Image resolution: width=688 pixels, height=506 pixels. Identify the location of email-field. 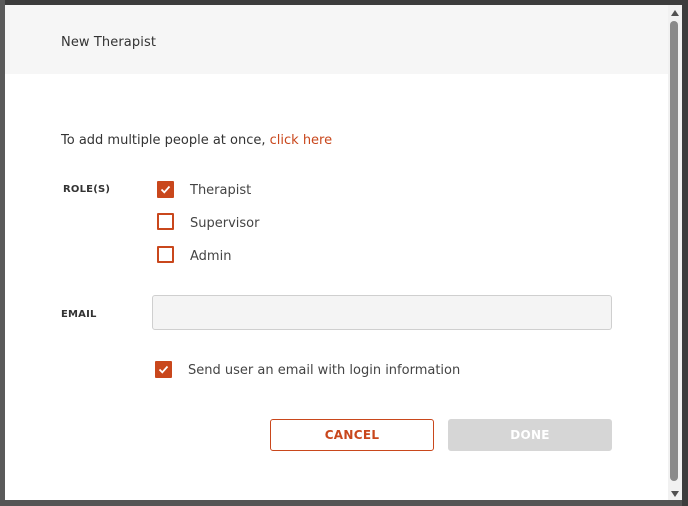
(382, 312).